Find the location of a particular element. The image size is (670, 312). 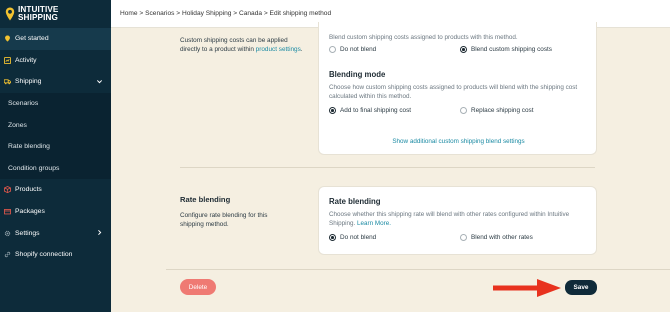

radio-do-not-blend-rates: Do not blend is located at coordinates (352, 237).